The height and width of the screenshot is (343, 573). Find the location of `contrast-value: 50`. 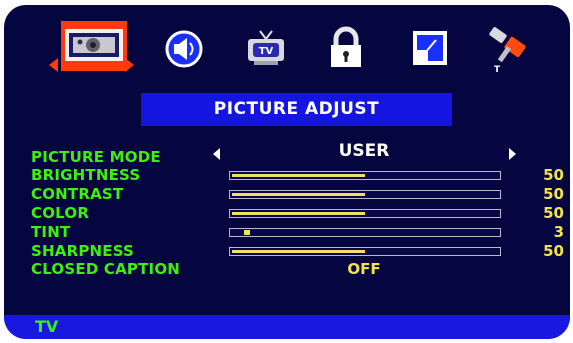

contrast-value: 50 is located at coordinates (553, 194).